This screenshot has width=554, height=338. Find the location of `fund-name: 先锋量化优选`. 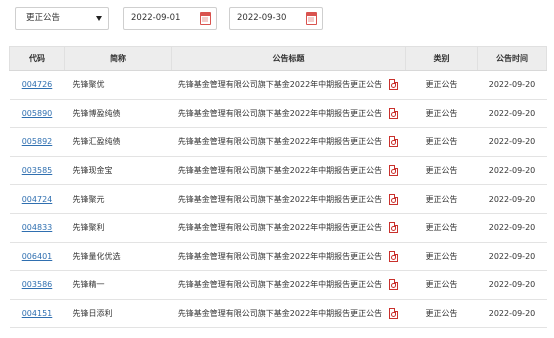

fund-name: 先锋量化优选 is located at coordinates (118, 257).